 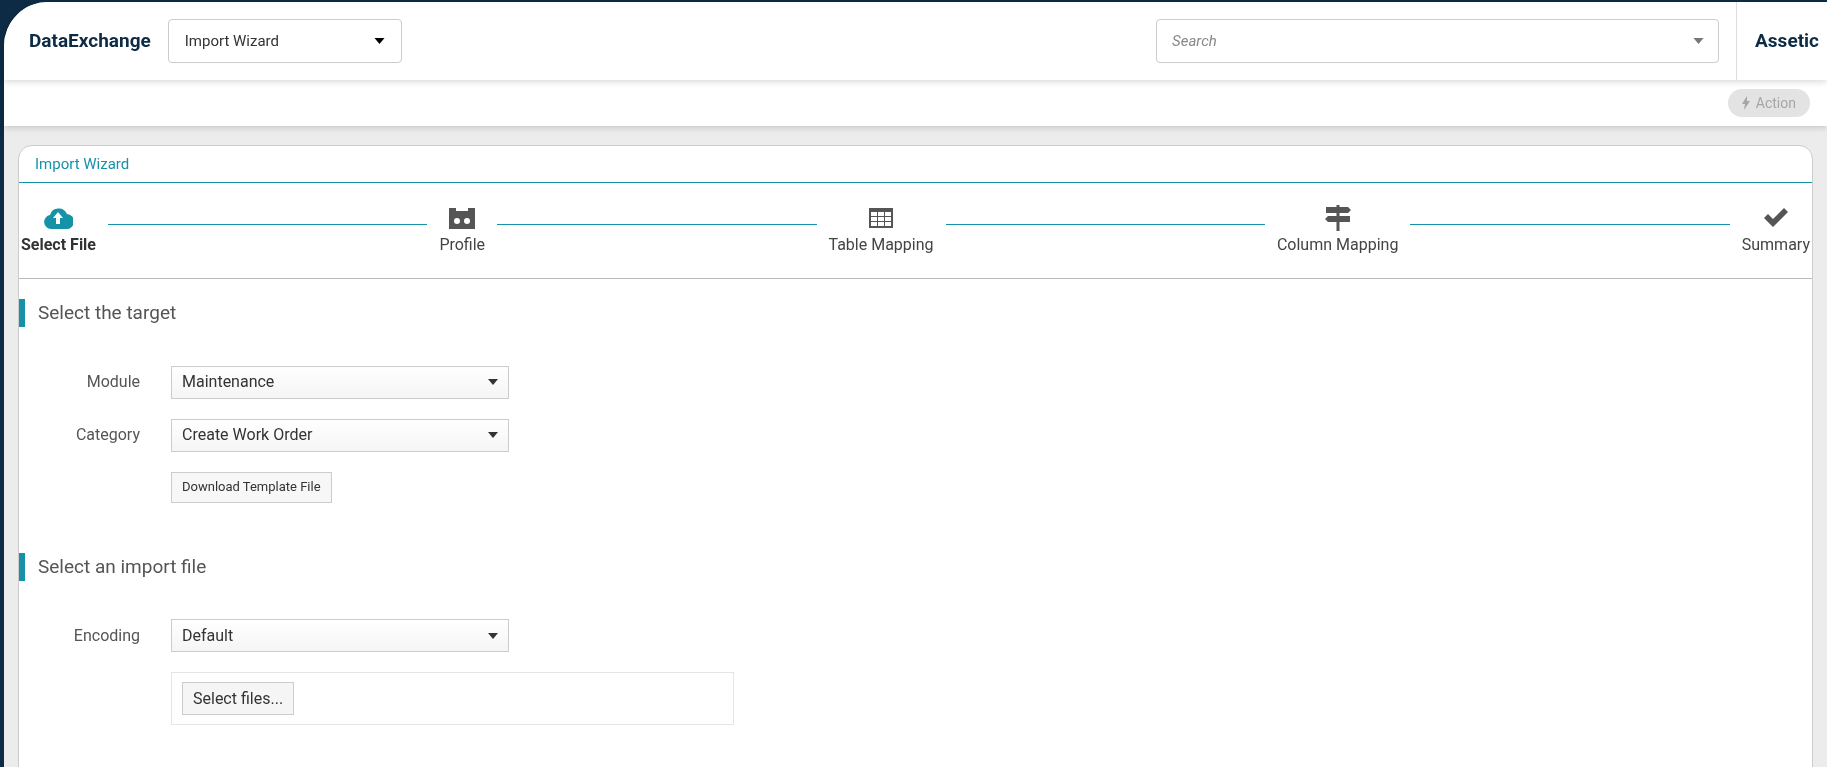 I want to click on download-template-button: Download Template File, so click(x=251, y=487).